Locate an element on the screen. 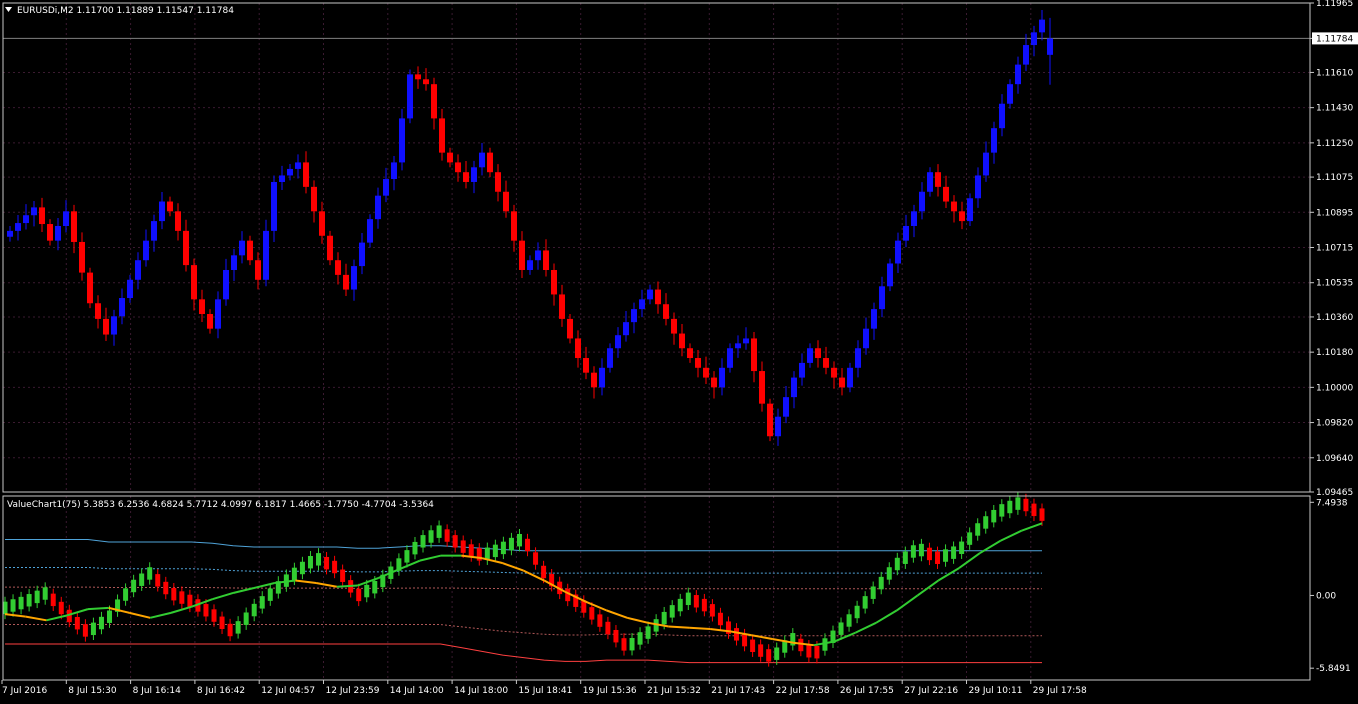 The width and height of the screenshot is (1358, 704). x-tick-label: 14 Jul 18:00 is located at coordinates (481, 691).